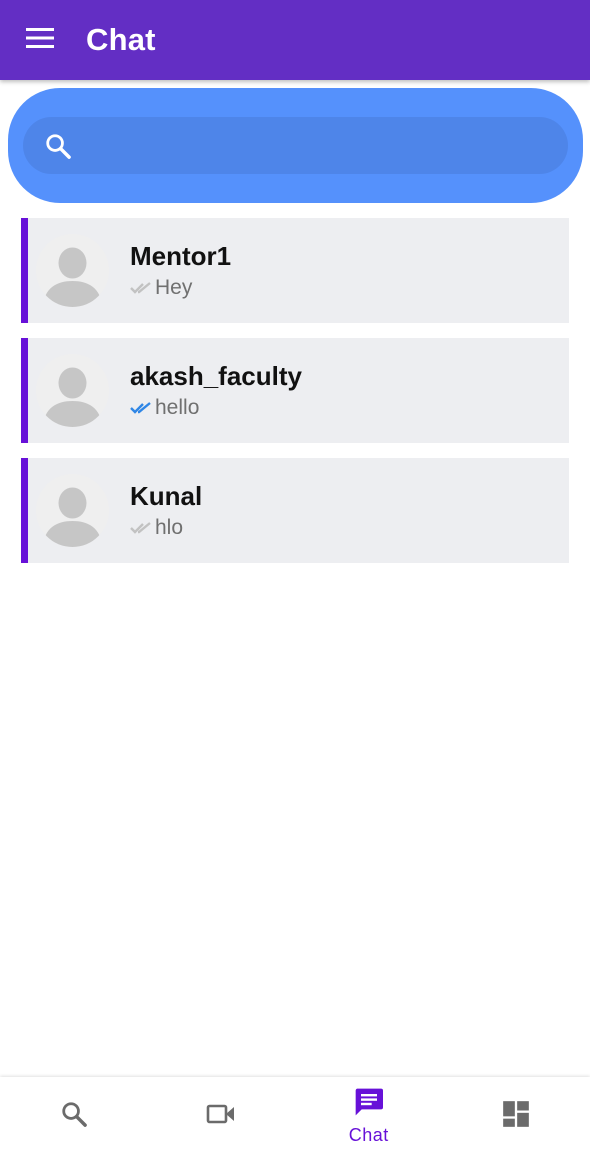  I want to click on search-bar, so click(295, 145).